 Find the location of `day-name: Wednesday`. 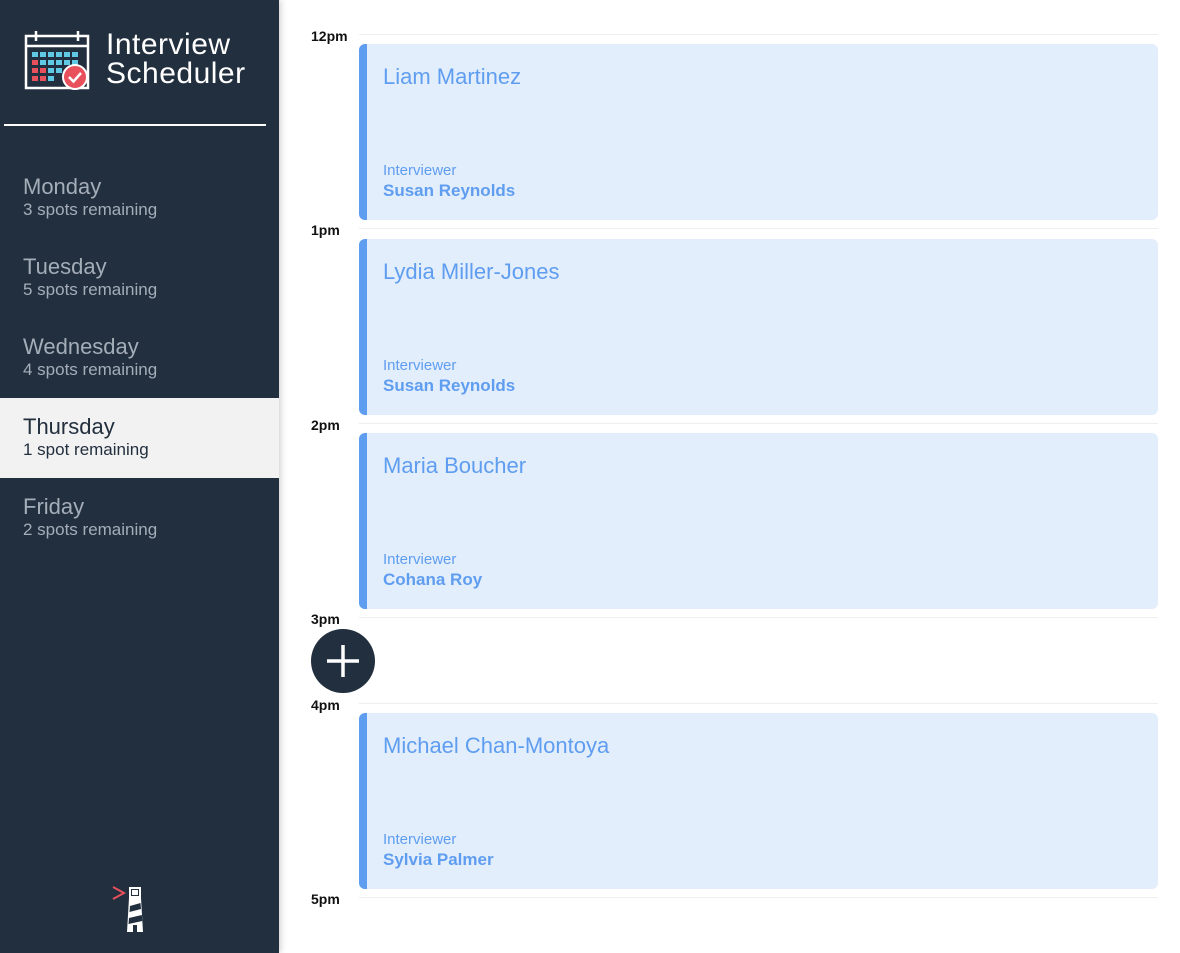

day-name: Wednesday is located at coordinates (81, 346).